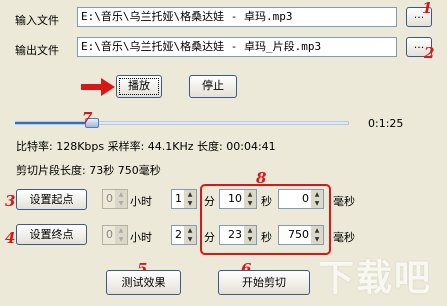 This screenshot has width=447, height=306. I want to click on annotation-7: 7, so click(87, 118).